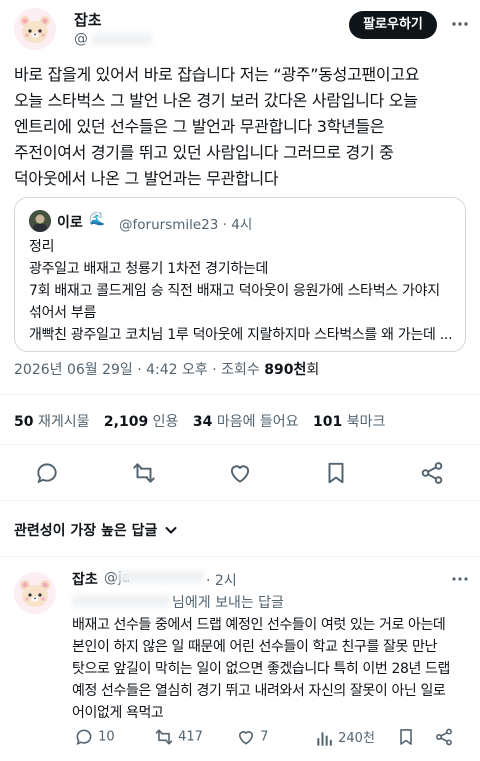 This screenshot has height=761, width=480. Describe the element at coordinates (81, 39) in the screenshot. I see `author-handle: @` at that location.